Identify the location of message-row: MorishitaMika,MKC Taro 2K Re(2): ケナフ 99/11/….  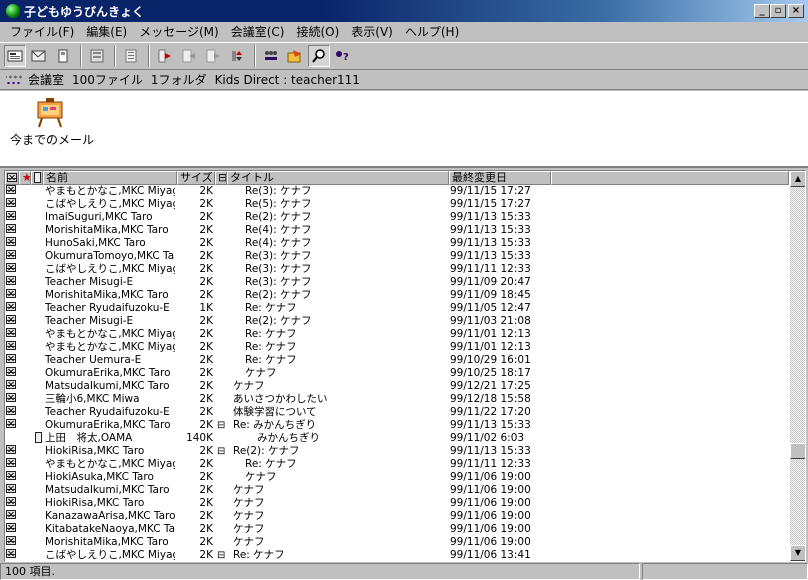
(397, 295).